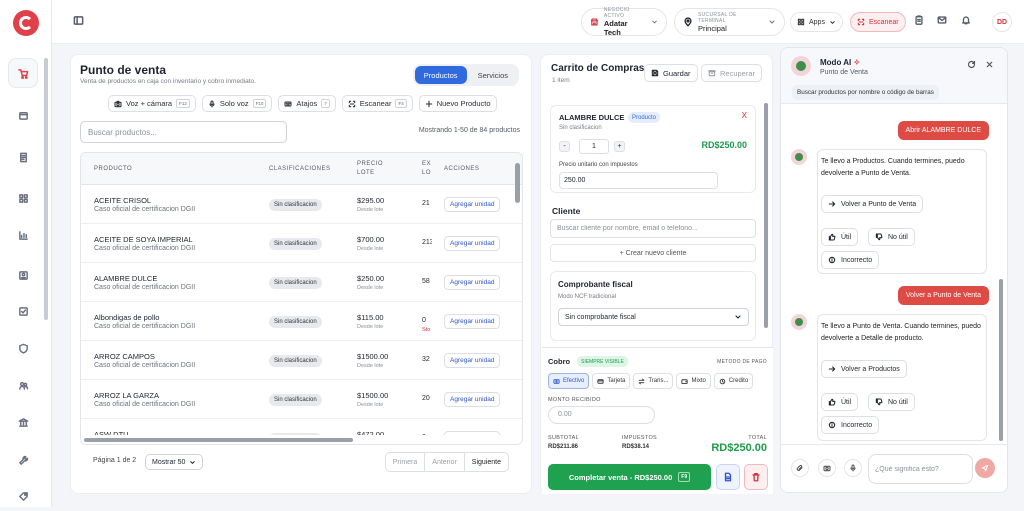 The width and height of the screenshot is (1024, 511). What do you see at coordinates (486, 462) in the screenshot?
I see `next-page-button: Siguiente` at bounding box center [486, 462].